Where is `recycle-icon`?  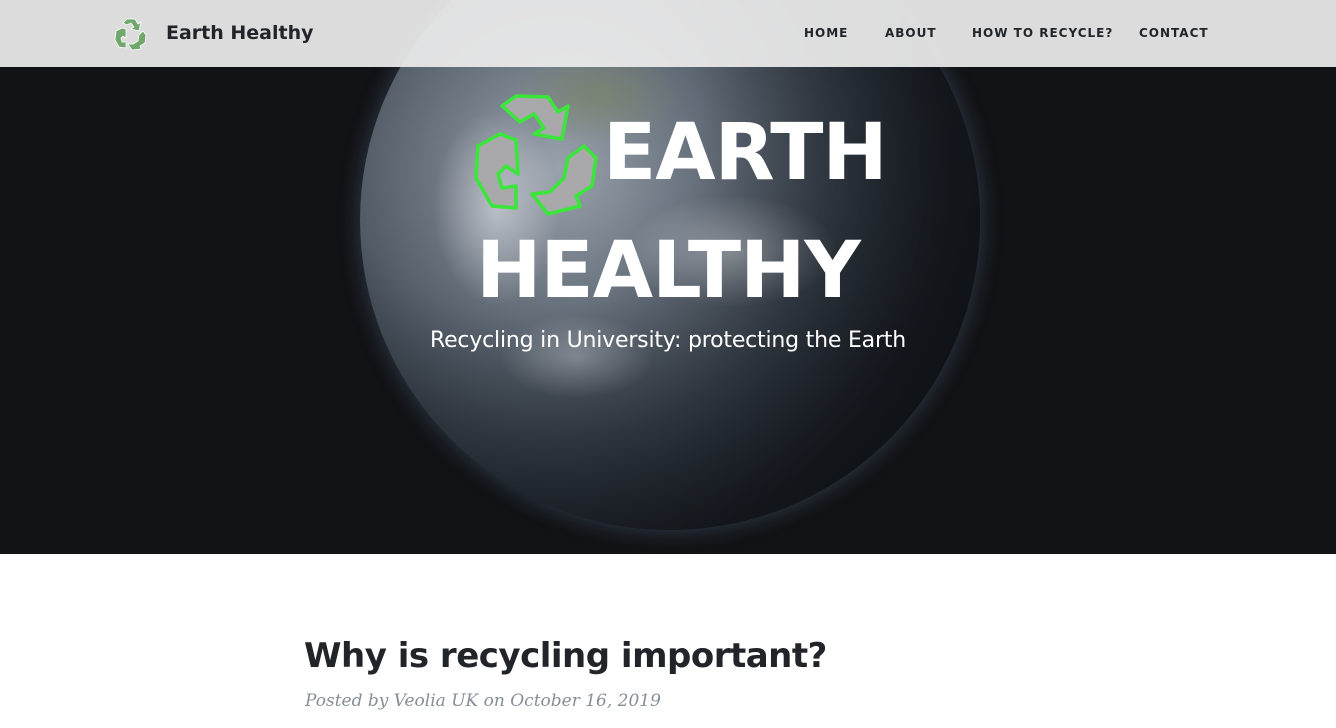
recycle-icon is located at coordinates (536, 155).